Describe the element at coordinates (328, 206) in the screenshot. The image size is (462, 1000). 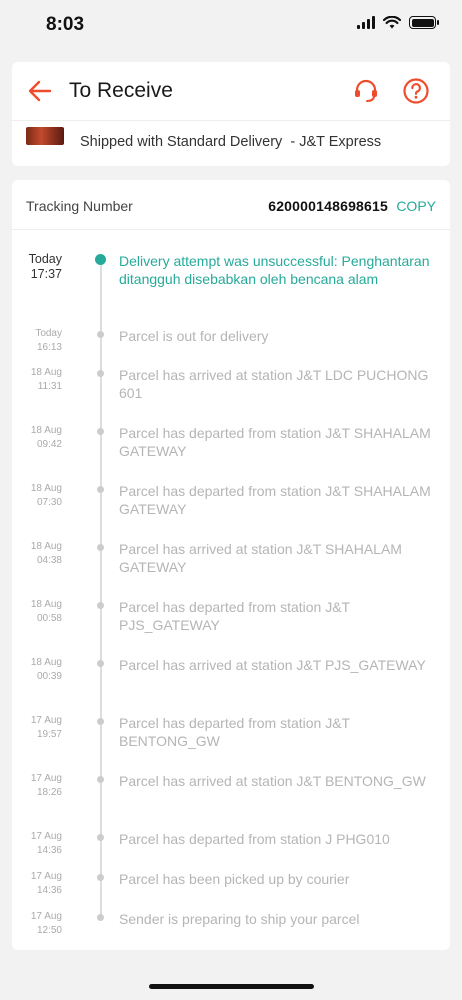
I see `tracking-number-value: 620000148698615` at that location.